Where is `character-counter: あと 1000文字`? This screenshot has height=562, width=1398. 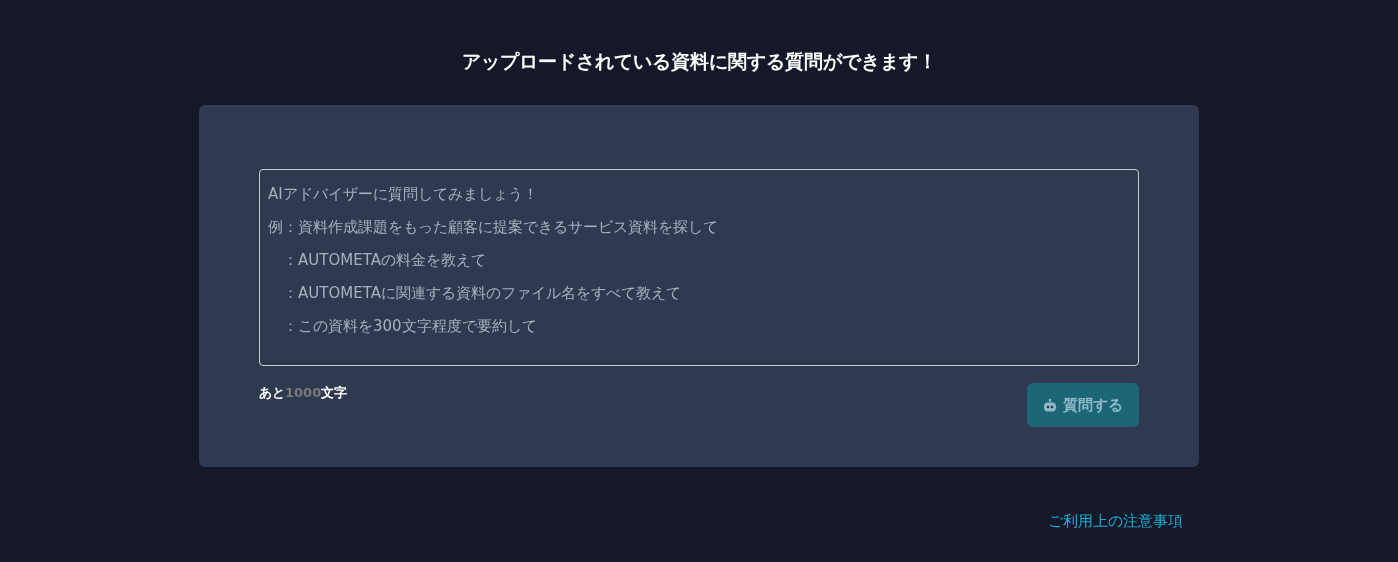 character-counter: あと 1000文字 is located at coordinates (303, 393).